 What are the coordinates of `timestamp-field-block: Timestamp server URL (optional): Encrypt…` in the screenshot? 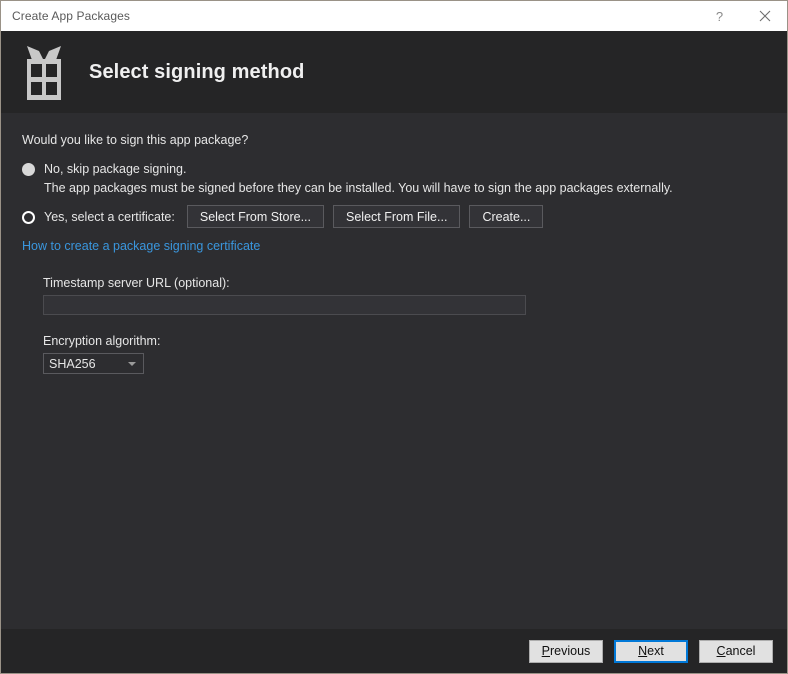 It's located at (404, 325).